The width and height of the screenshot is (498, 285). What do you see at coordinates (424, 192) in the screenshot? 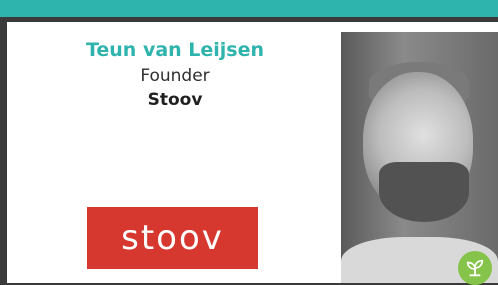
I see `photo-beard` at bounding box center [424, 192].